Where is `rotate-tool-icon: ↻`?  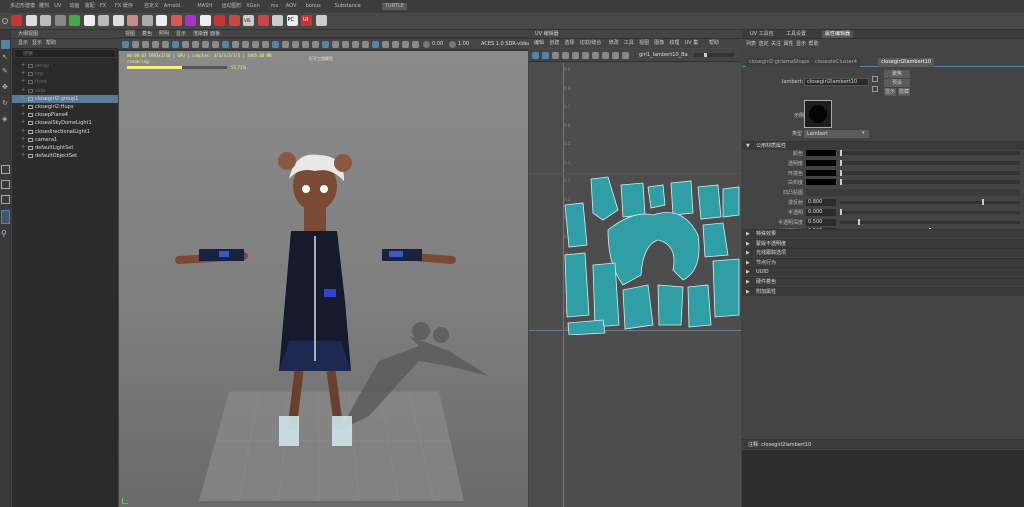
rotate-tool-icon: ↻ is located at coordinates (5, 103).